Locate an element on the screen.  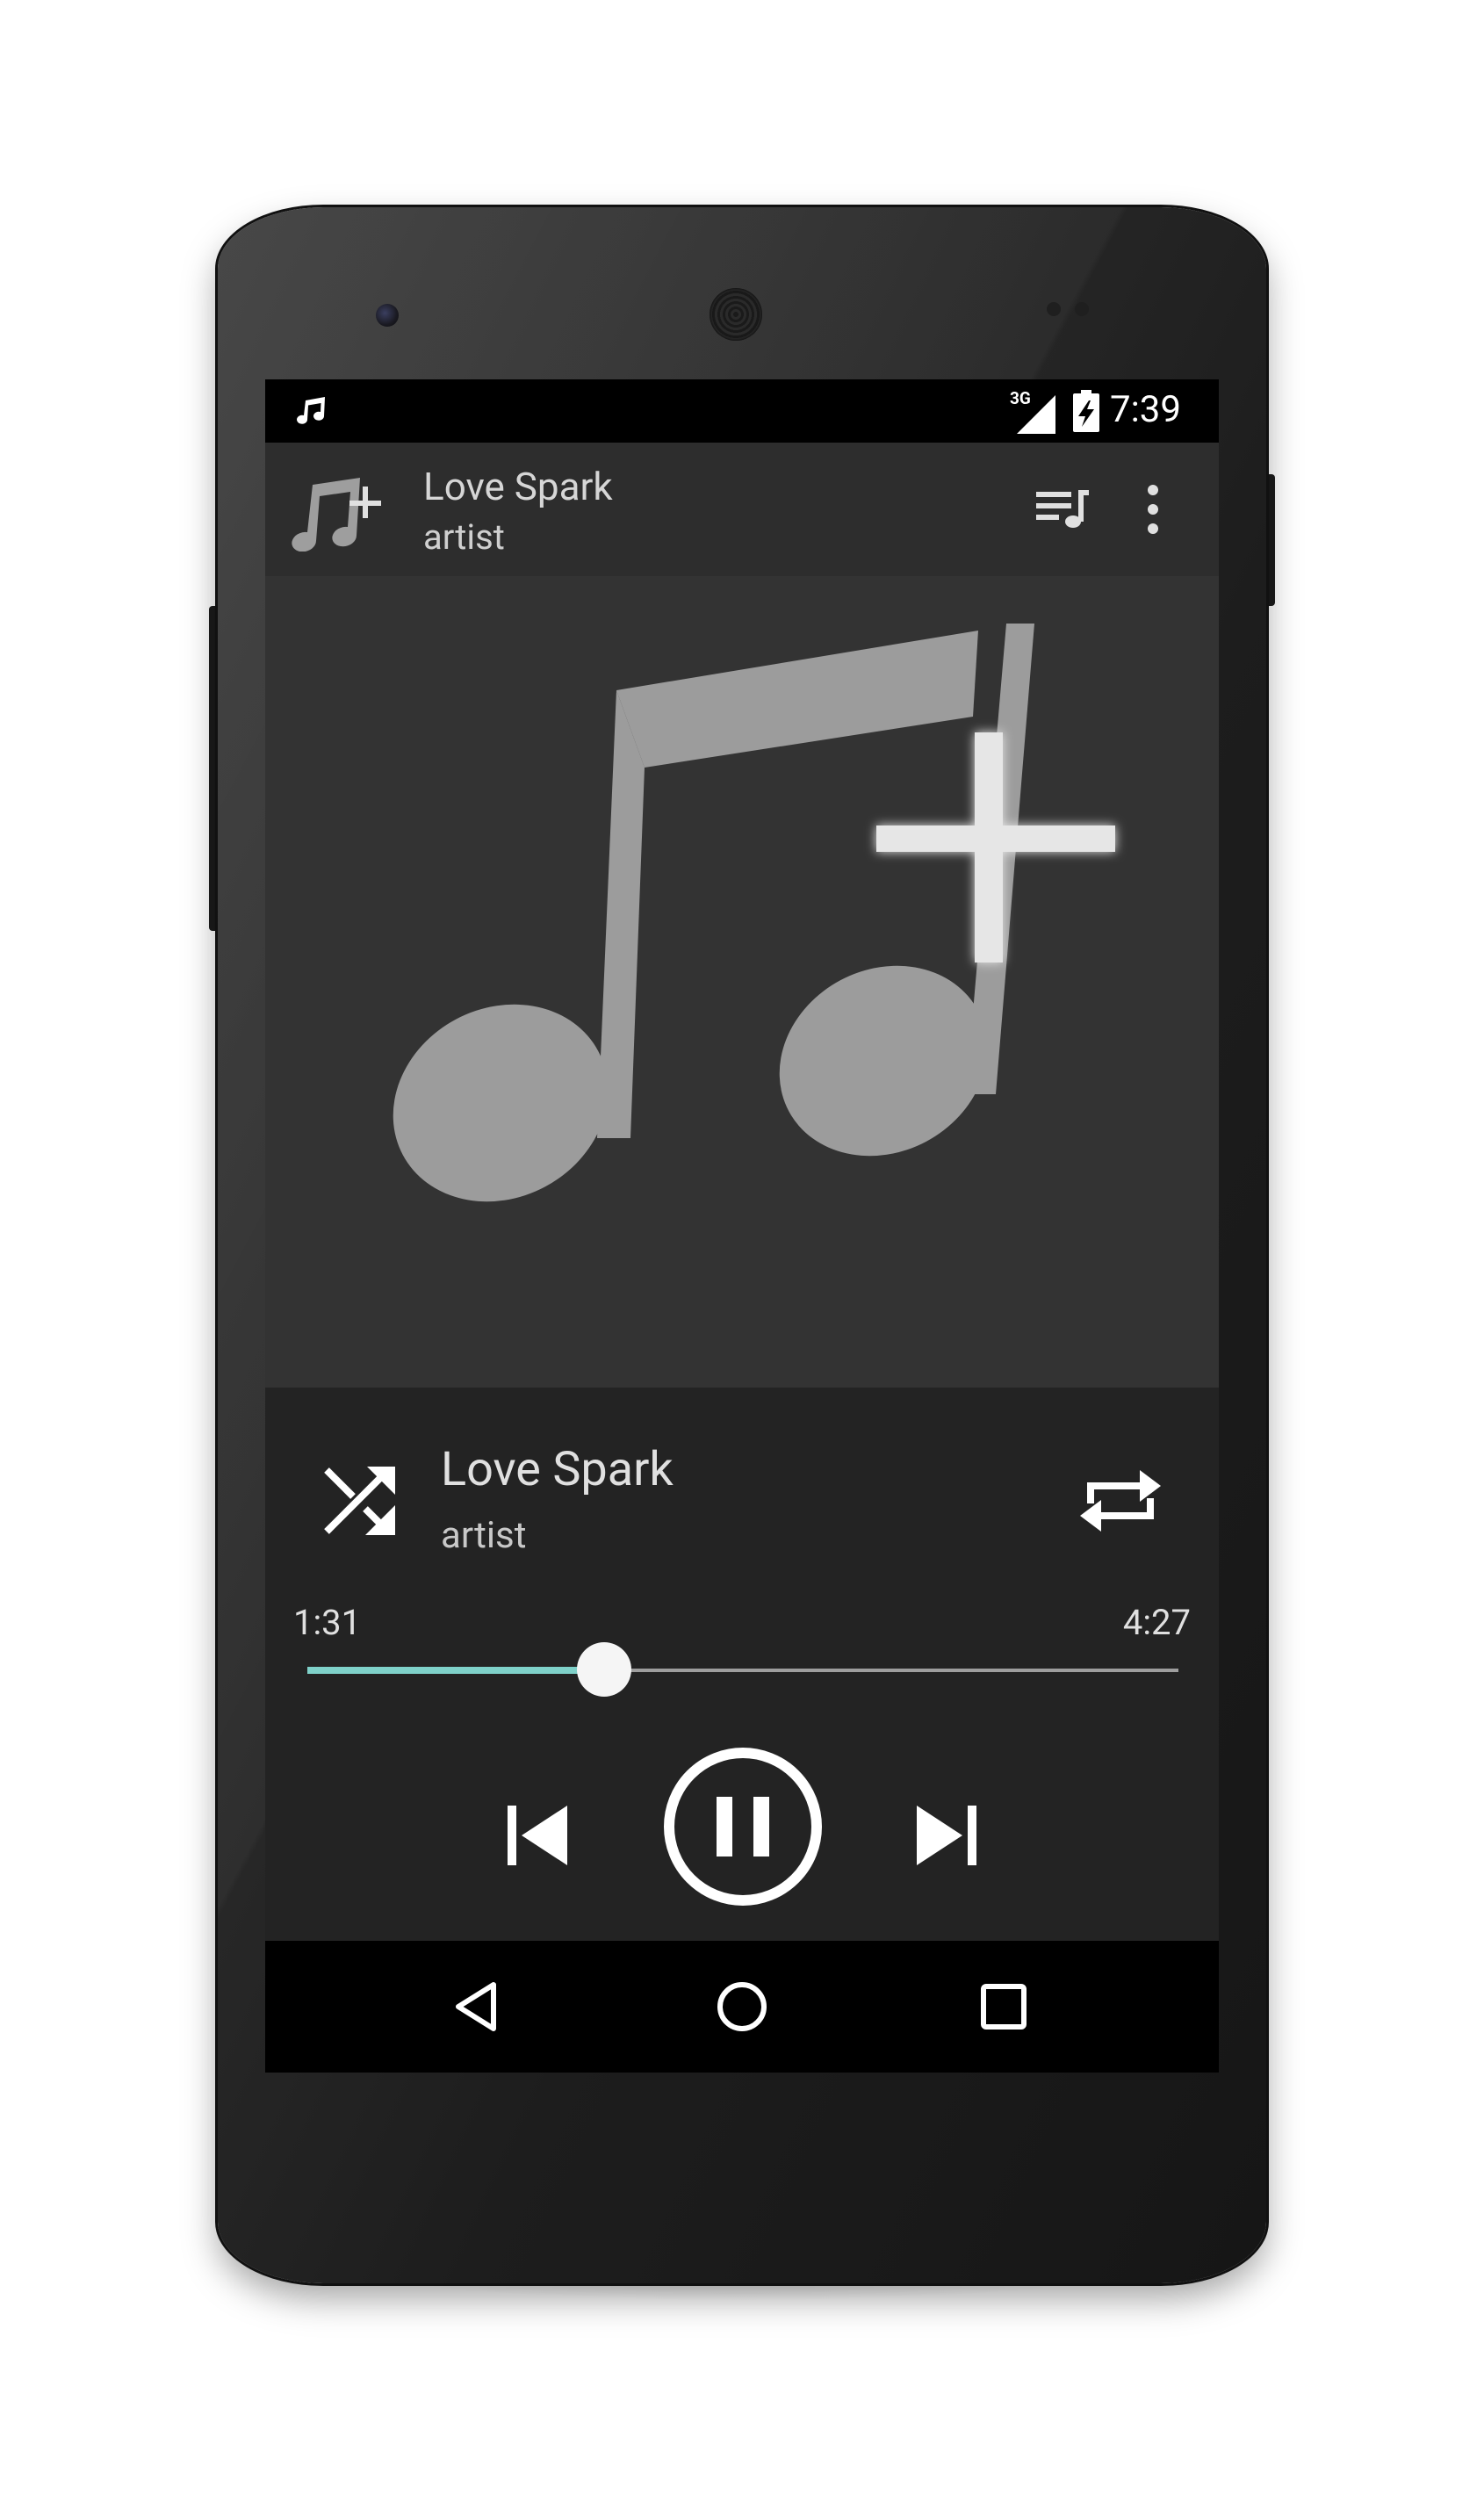
skip-previous-icon is located at coordinates (537, 1835).